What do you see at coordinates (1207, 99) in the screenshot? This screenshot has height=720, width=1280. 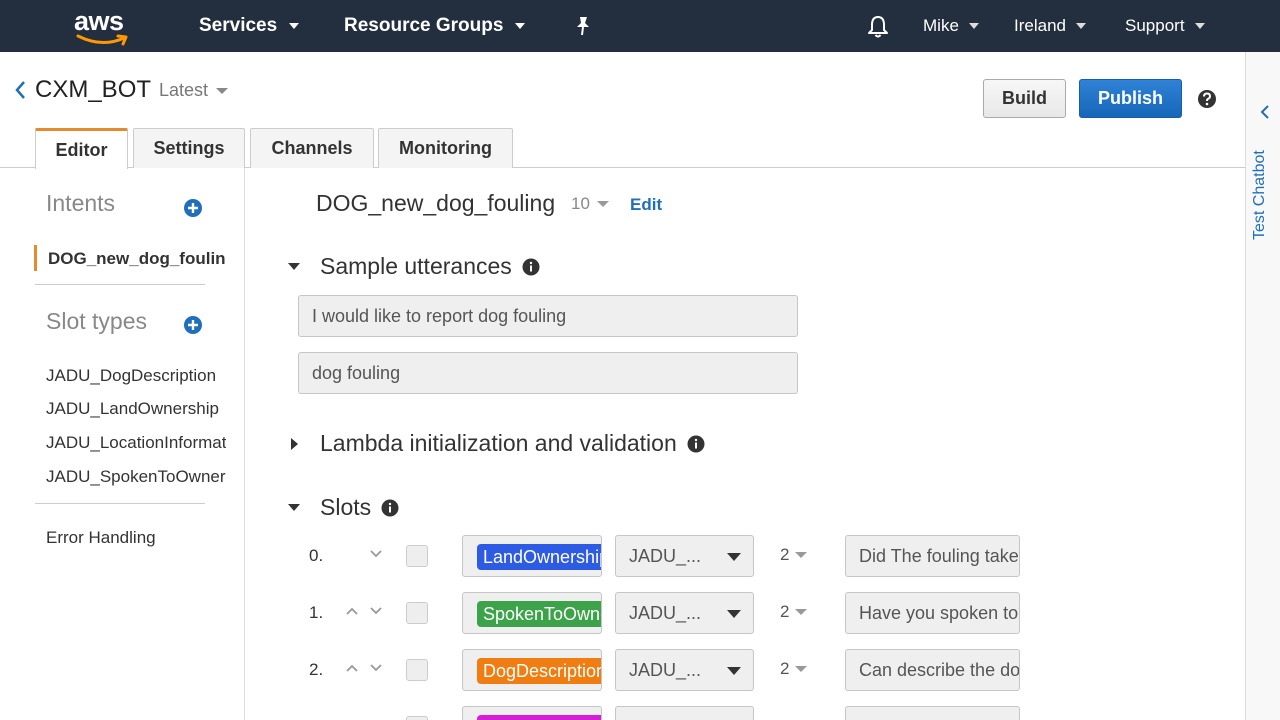 I see `help-icon` at bounding box center [1207, 99].